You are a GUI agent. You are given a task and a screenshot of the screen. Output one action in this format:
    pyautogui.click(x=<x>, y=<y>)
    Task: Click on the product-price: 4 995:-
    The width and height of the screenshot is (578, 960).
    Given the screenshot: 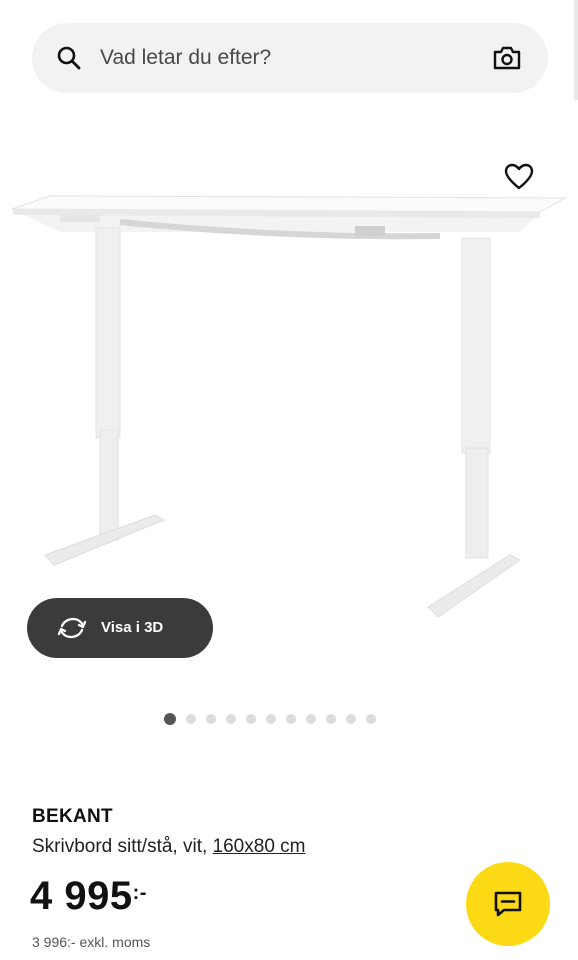 What is the action you would take?
    pyautogui.click(x=88, y=896)
    